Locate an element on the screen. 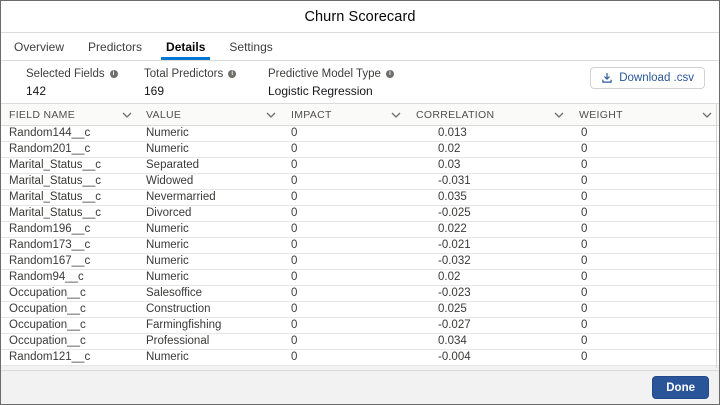 The width and height of the screenshot is (720, 405). cell-value: Farmingfishing is located at coordinates (184, 325).